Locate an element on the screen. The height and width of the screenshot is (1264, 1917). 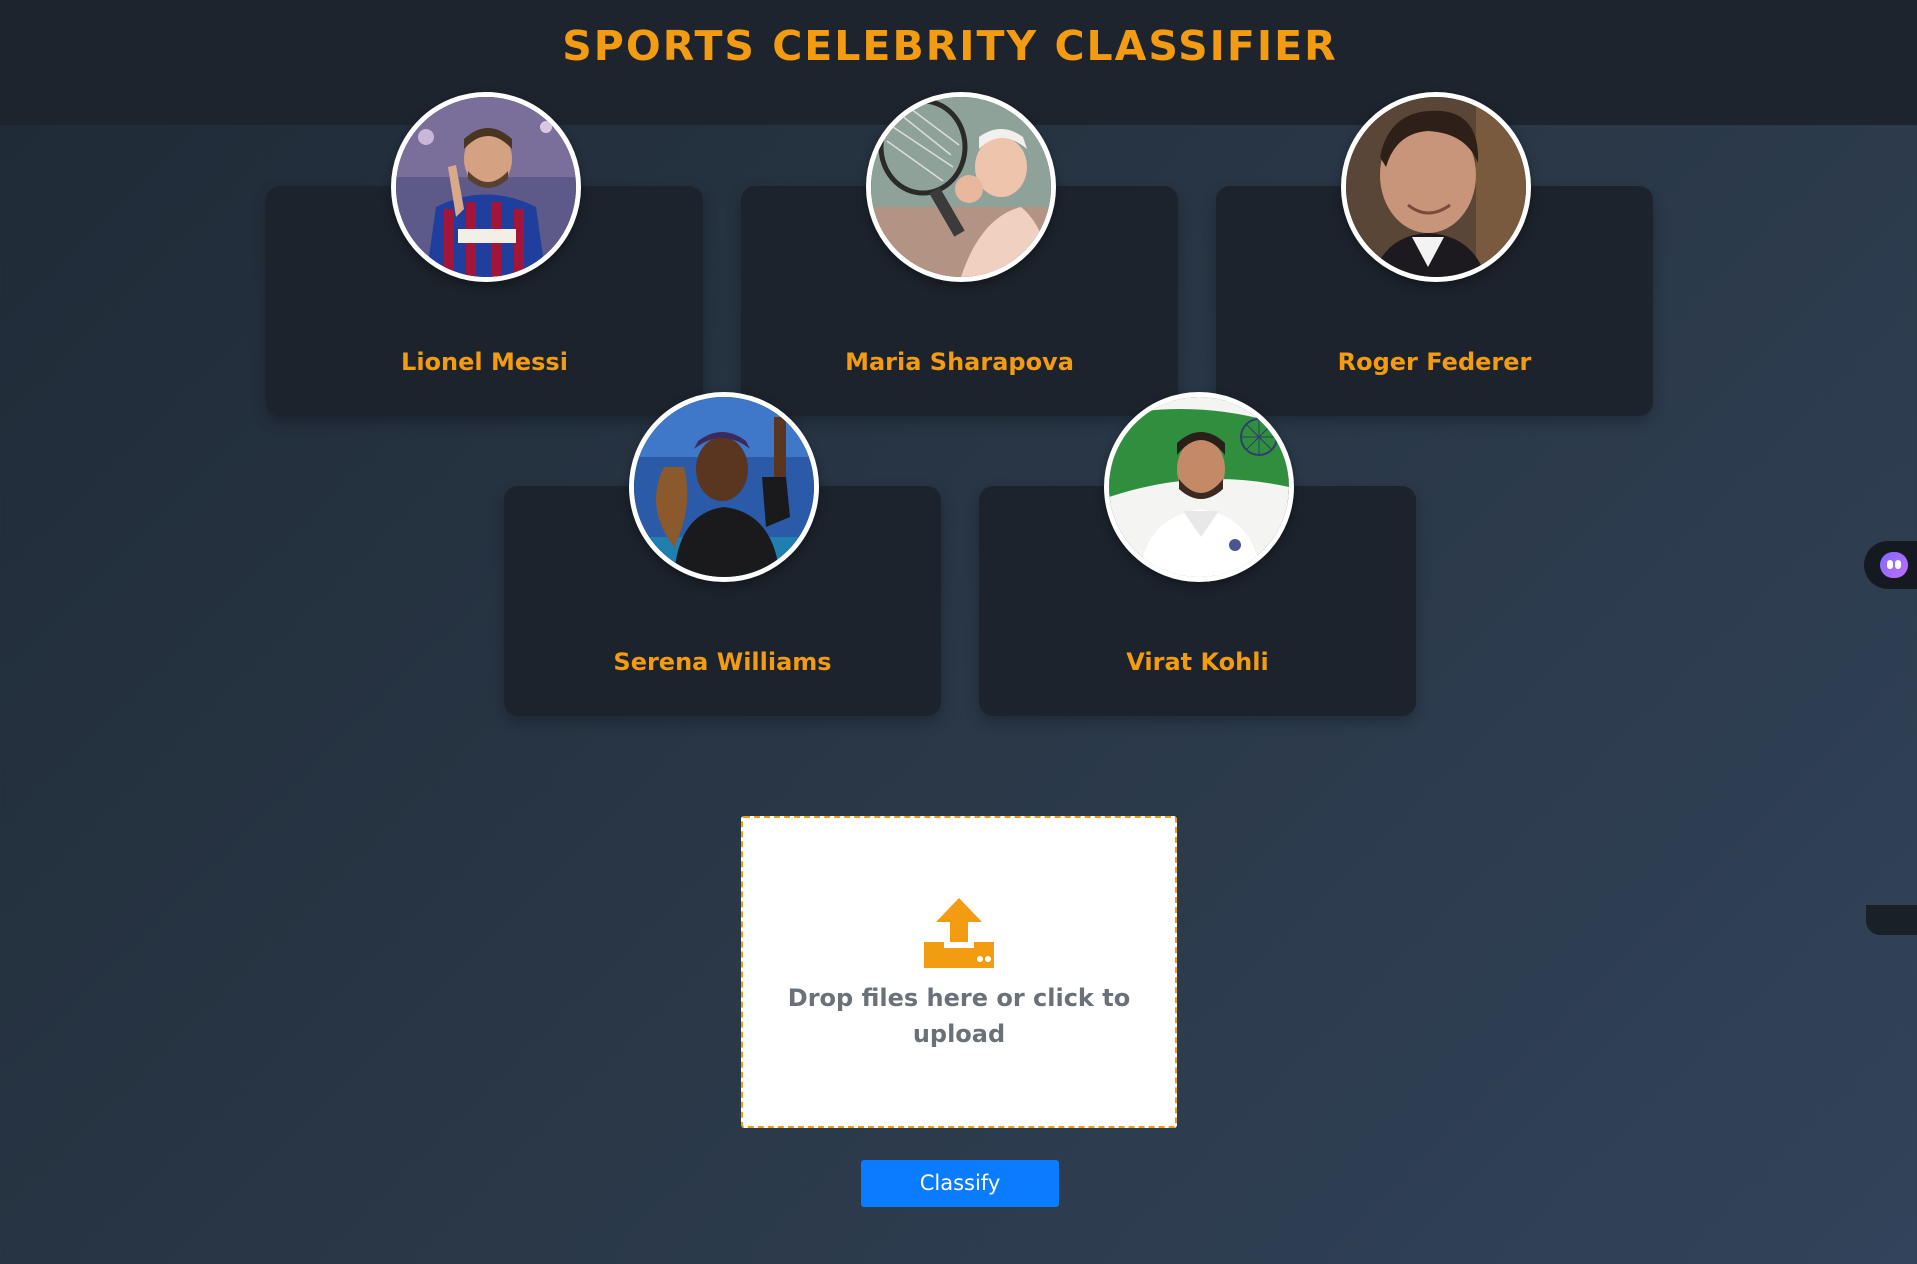
celebrity-name: Lionel Messi is located at coordinates (484, 362).